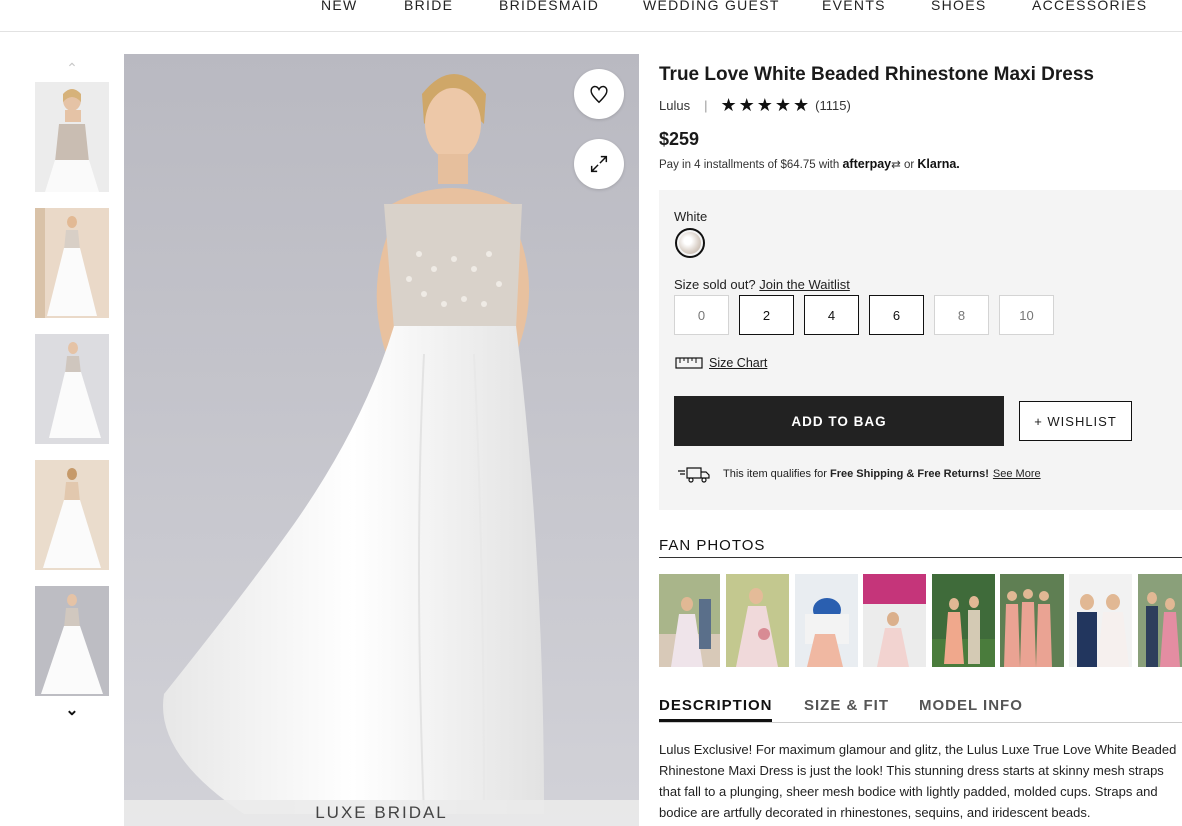 The height and width of the screenshot is (826, 1182). Describe the element at coordinates (716, 705) in the screenshot. I see `tab-description: DESCRIPTION` at that location.